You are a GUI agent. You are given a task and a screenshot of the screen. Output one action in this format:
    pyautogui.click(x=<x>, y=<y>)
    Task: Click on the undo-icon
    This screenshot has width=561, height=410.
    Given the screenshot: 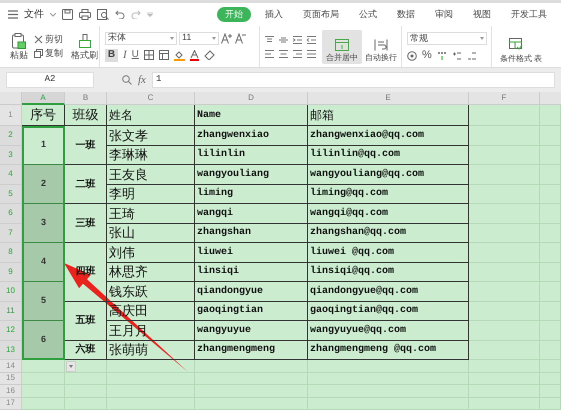 What is the action you would take?
    pyautogui.click(x=120, y=14)
    